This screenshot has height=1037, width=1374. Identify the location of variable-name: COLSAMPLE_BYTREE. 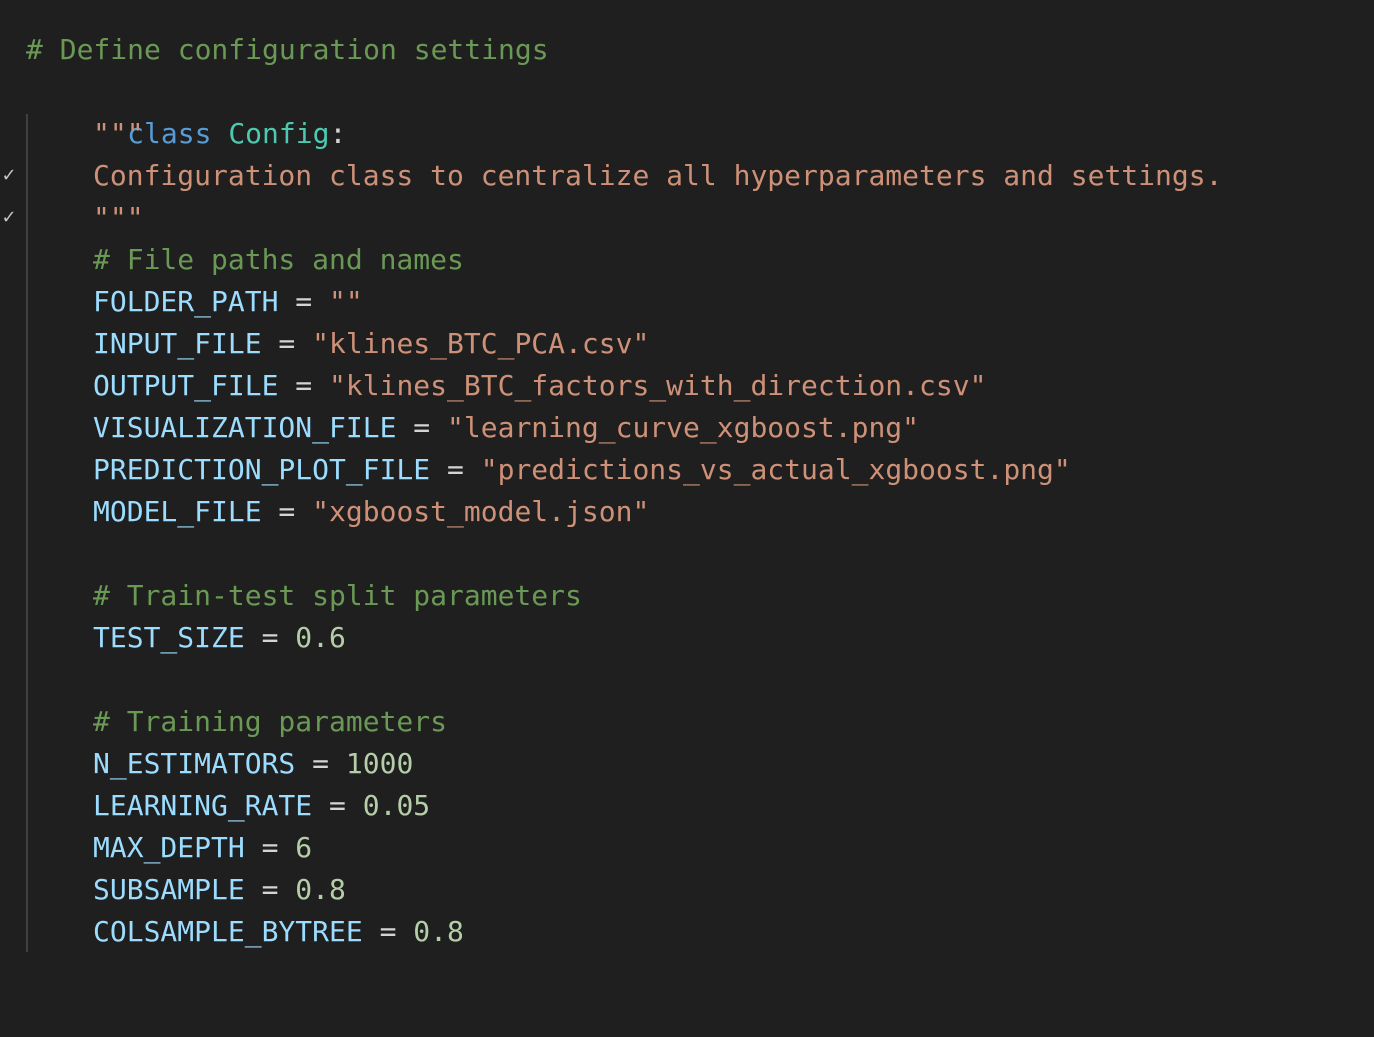
(228, 931).